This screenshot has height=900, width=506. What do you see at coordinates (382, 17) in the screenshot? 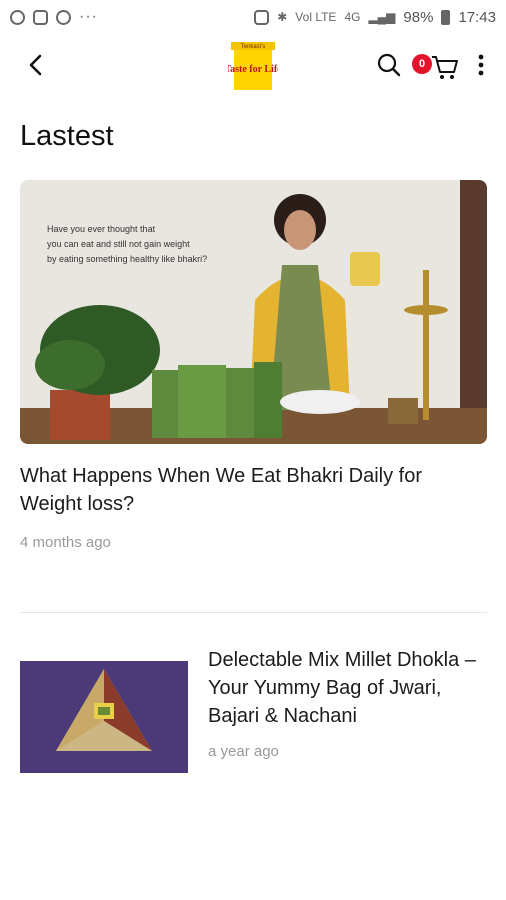
I see `signal-icon: ▂▄▆` at bounding box center [382, 17].